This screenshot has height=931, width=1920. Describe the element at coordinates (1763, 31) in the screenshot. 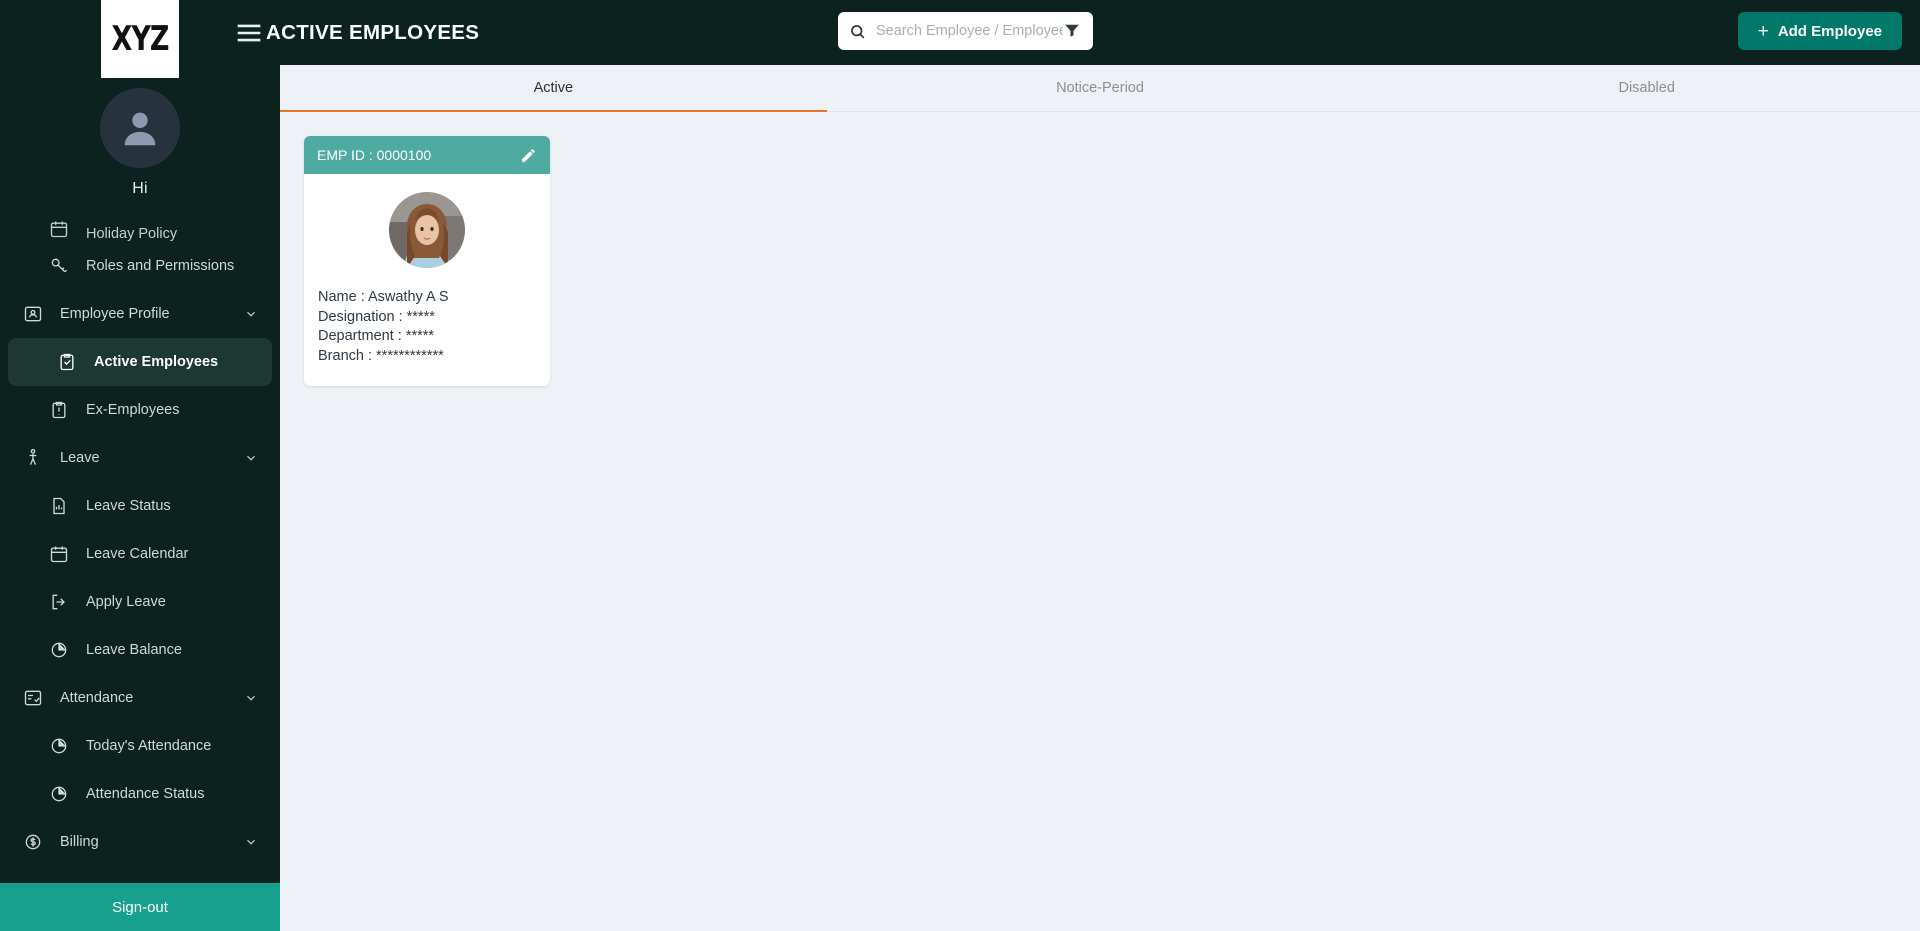

I see `plus-icon: +` at that location.